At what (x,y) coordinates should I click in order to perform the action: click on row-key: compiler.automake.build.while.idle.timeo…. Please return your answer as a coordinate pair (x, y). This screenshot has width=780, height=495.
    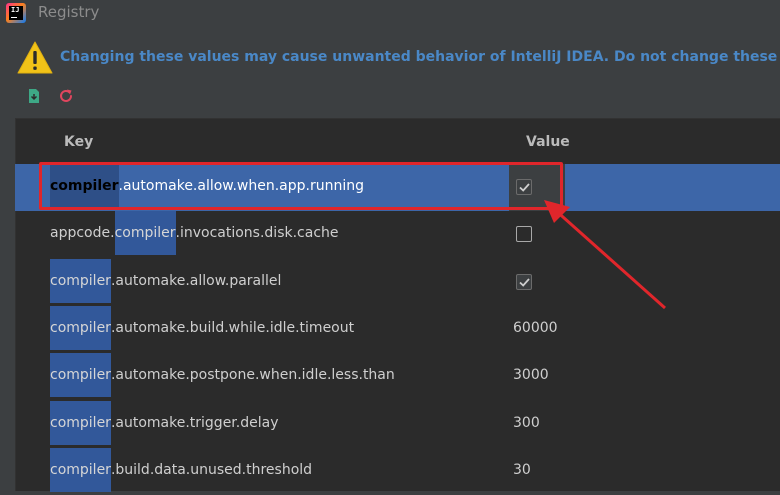
    Looking at the image, I should click on (202, 327).